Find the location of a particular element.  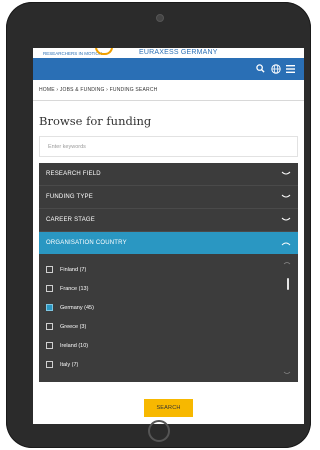

scroll-up-icon is located at coordinates (287, 262).